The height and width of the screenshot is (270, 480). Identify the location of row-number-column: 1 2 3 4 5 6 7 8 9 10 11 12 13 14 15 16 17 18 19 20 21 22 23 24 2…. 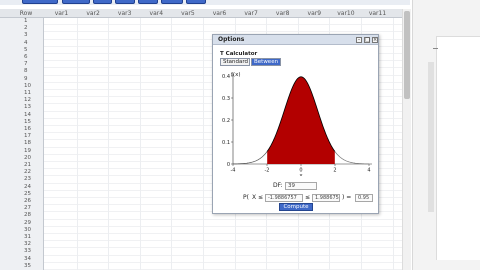
(22, 144).